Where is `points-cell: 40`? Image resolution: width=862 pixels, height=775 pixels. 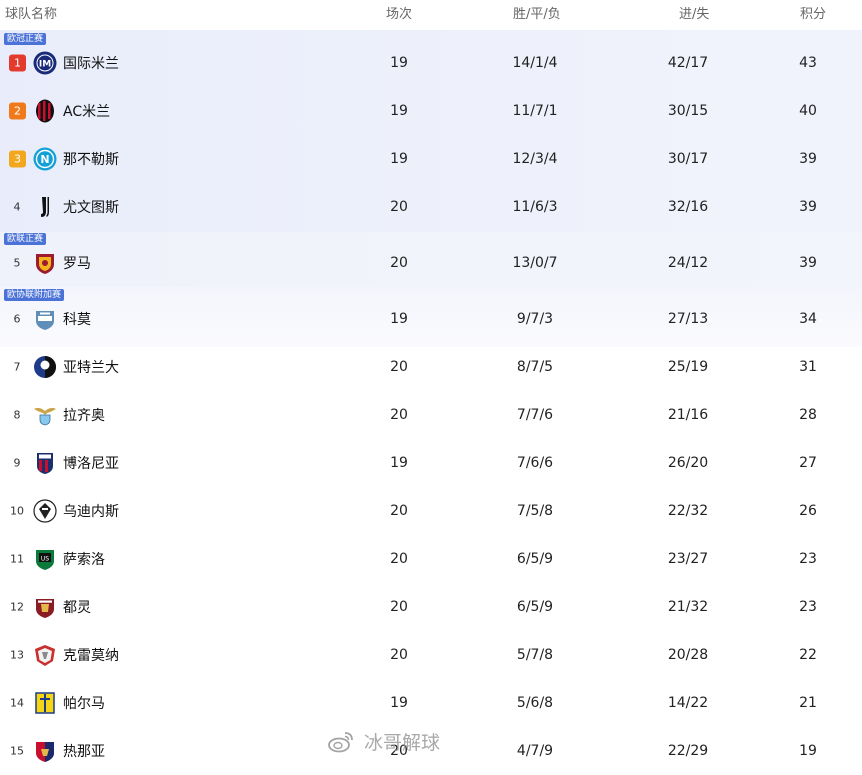 points-cell: 40 is located at coordinates (808, 111).